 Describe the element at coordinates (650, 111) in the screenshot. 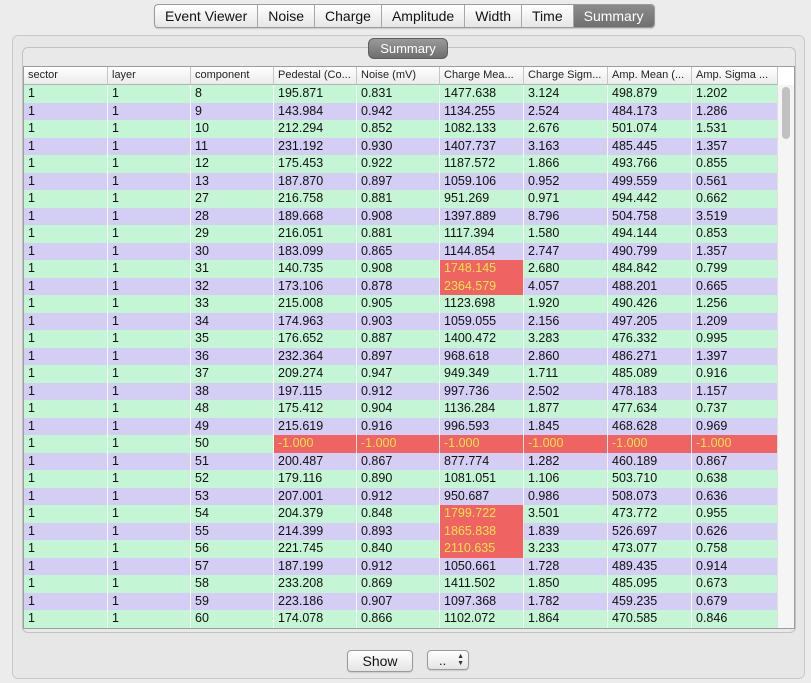

I see `table-cell: 484.173` at that location.